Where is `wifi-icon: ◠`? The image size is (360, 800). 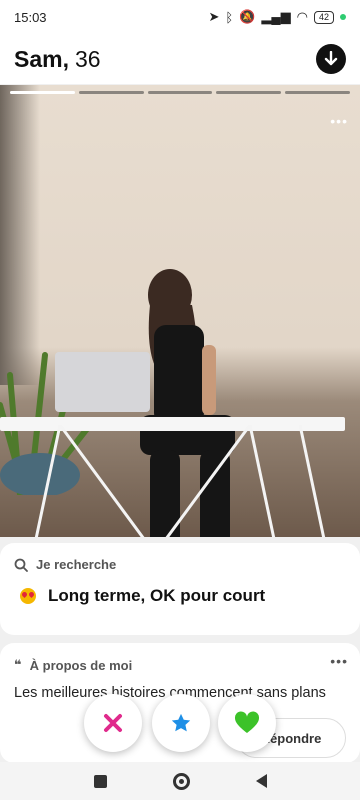 wifi-icon: ◠ is located at coordinates (302, 16).